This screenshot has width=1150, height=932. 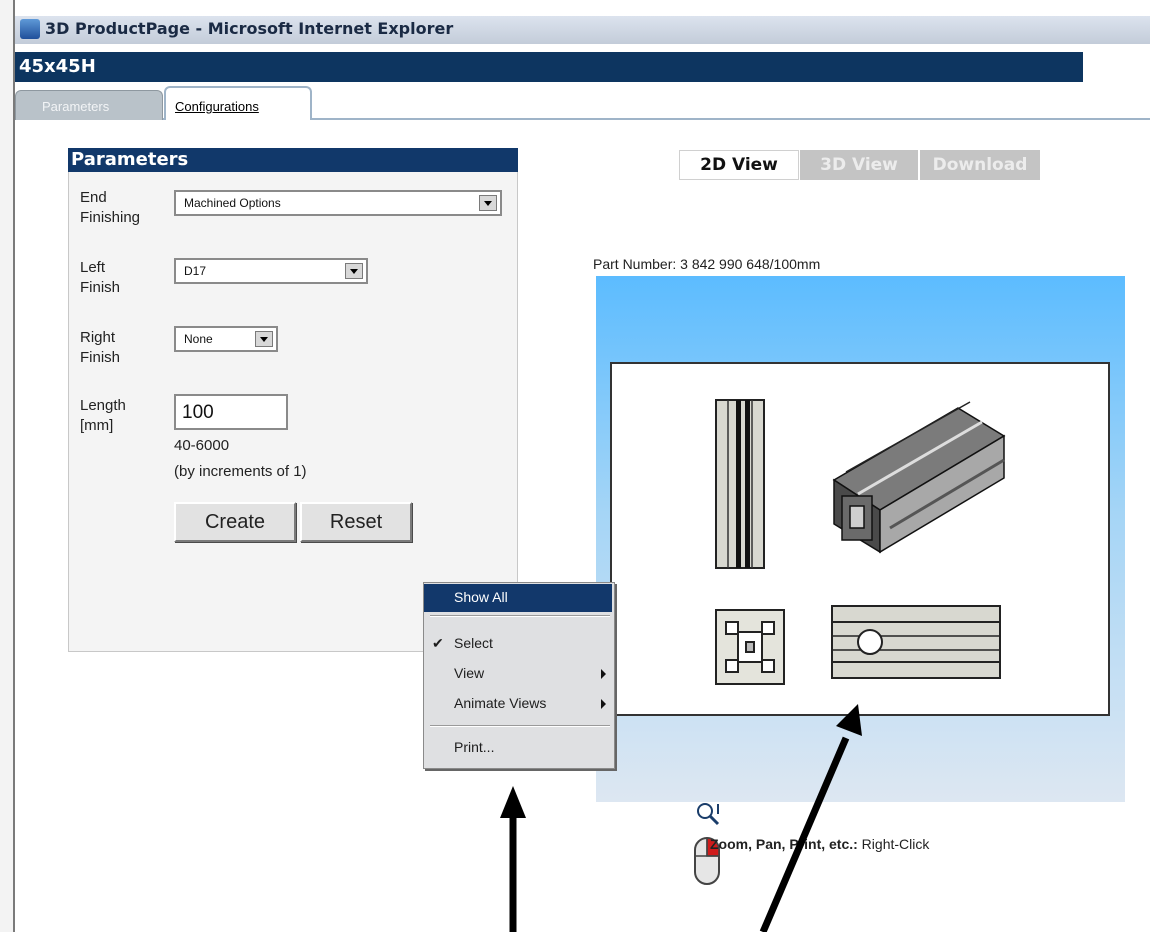 What do you see at coordinates (513, 859) in the screenshot?
I see `arrow-to-context-menu` at bounding box center [513, 859].